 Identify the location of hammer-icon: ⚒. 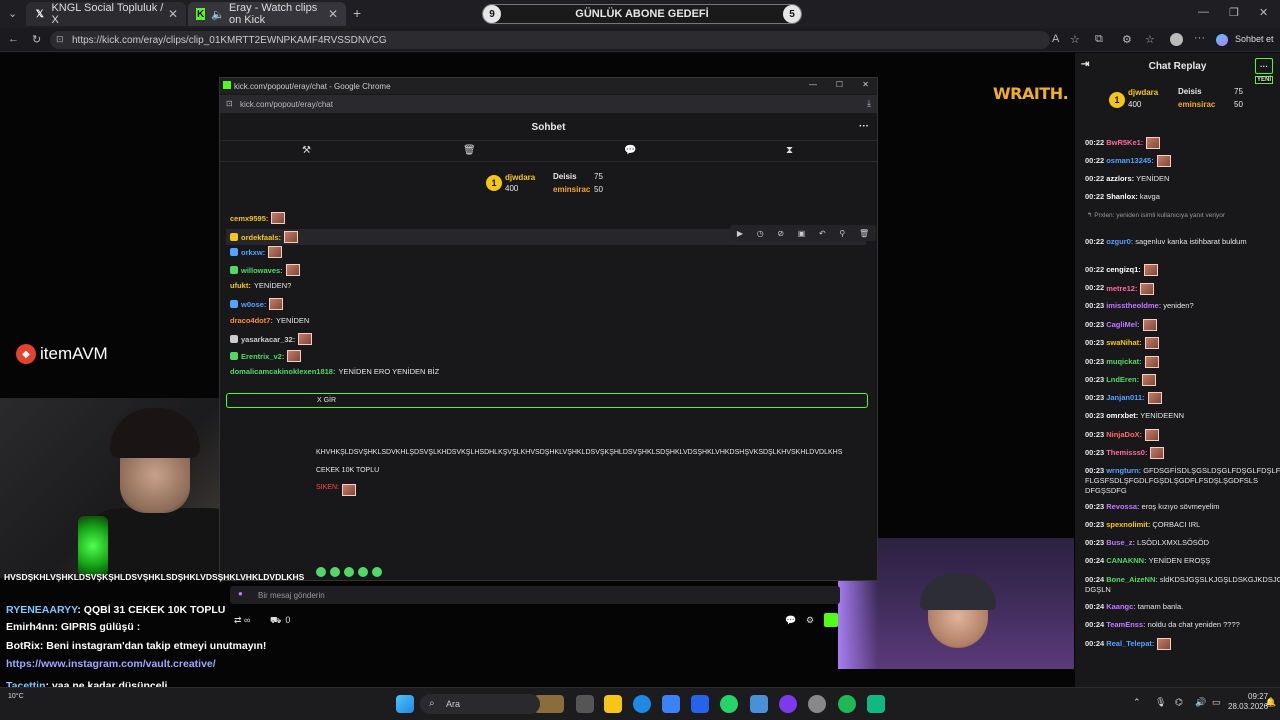
(306, 150).